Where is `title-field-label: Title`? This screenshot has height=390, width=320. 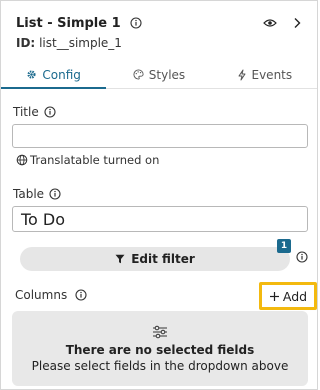 title-field-label: Title is located at coordinates (34, 112).